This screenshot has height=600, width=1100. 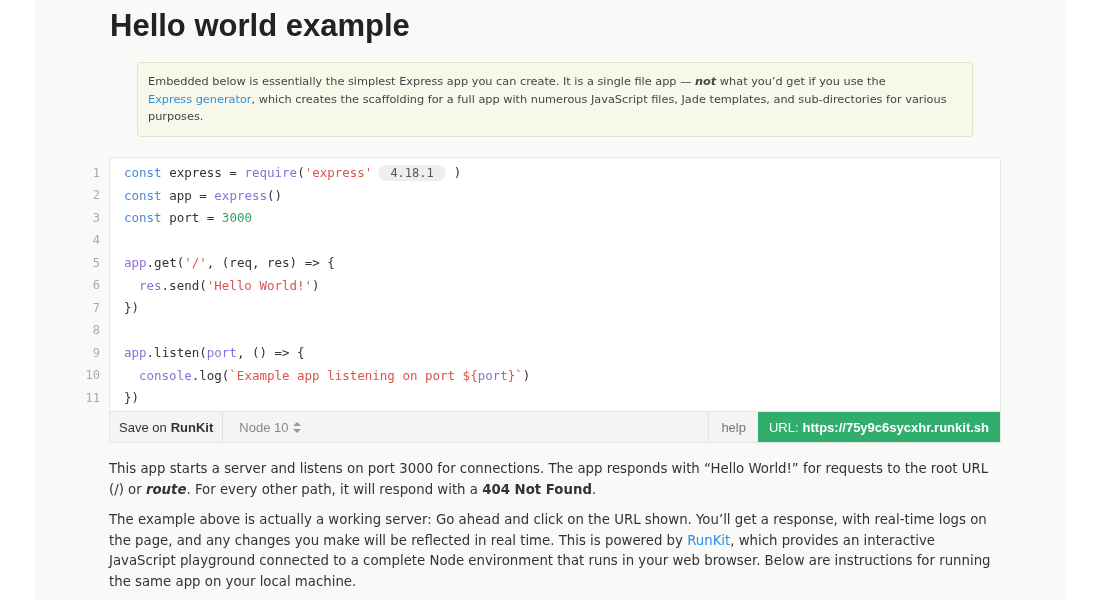 What do you see at coordinates (95, 240) in the screenshot?
I see `line-number: 4` at bounding box center [95, 240].